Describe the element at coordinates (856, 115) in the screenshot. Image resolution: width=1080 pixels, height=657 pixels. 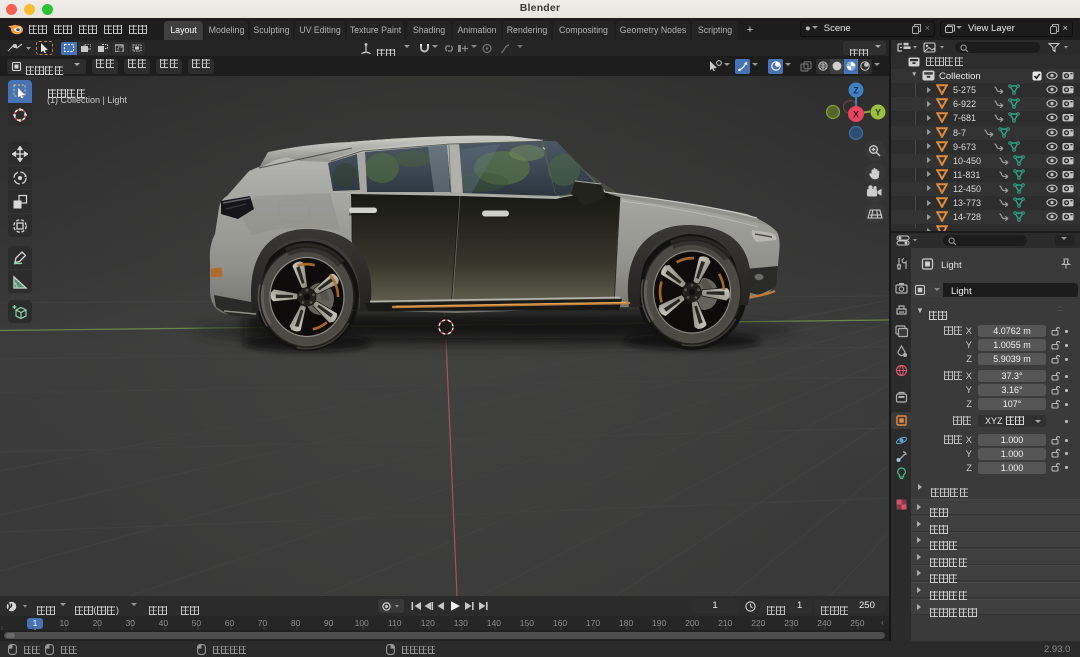
I see `svg-text: X` at that location.